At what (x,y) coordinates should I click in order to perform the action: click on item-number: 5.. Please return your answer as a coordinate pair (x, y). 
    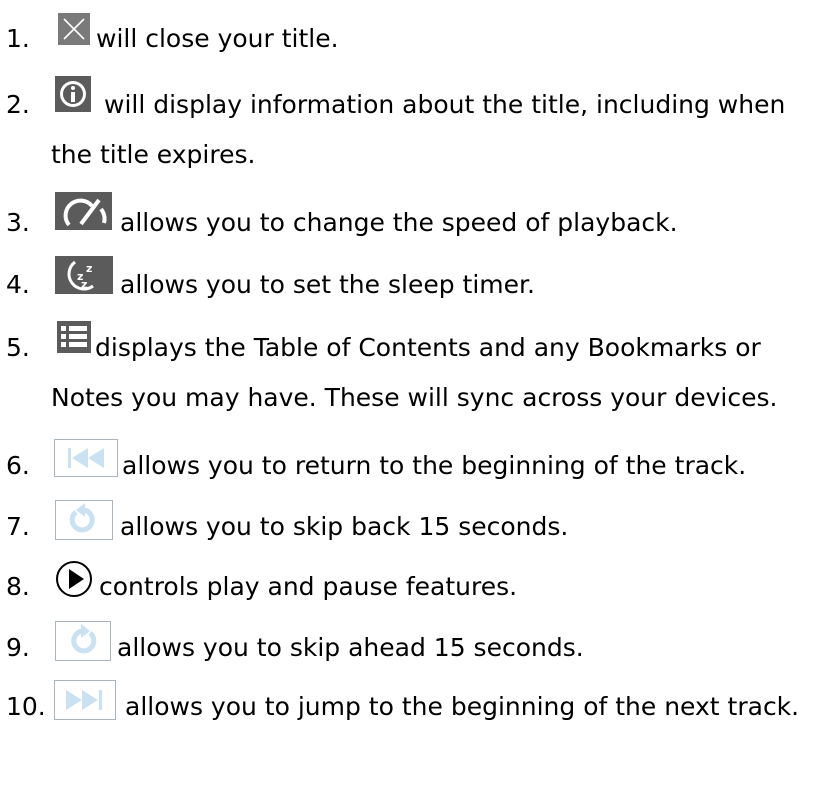
    Looking at the image, I should click on (18, 347).